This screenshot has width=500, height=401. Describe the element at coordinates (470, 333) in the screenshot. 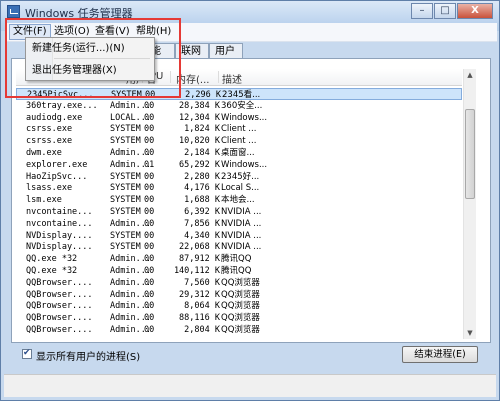

I see `scroll-down-icon: ▼` at that location.